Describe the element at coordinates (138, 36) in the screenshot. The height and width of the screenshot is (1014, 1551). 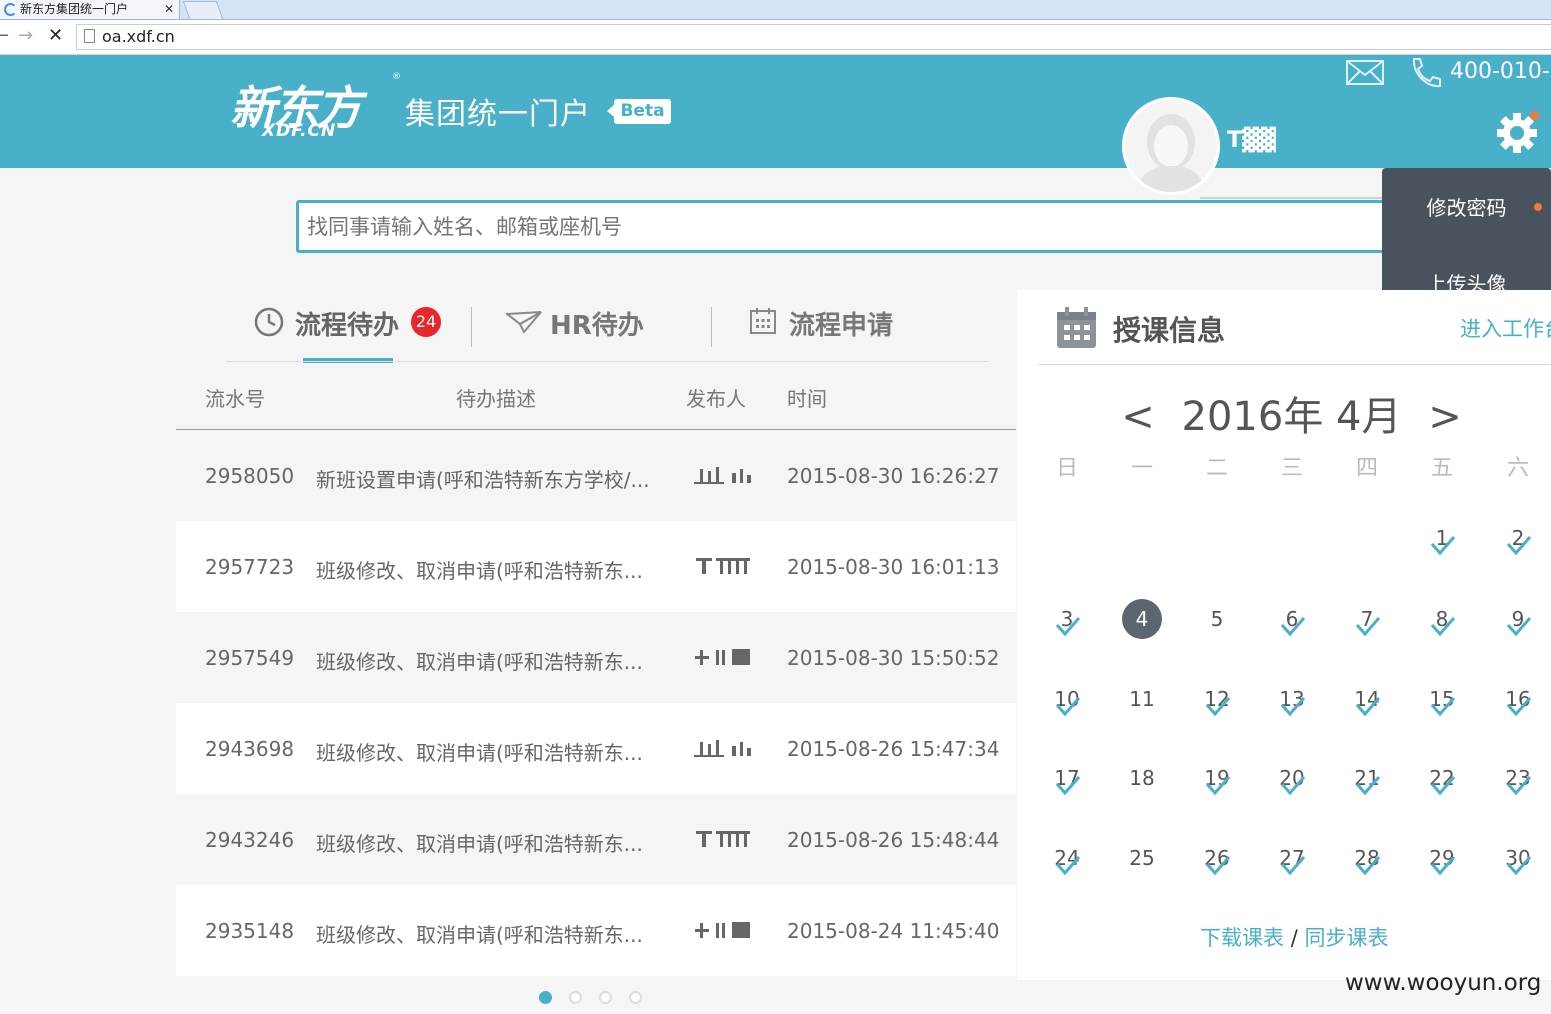
I see `url-text: oa.xdf.cn` at that location.